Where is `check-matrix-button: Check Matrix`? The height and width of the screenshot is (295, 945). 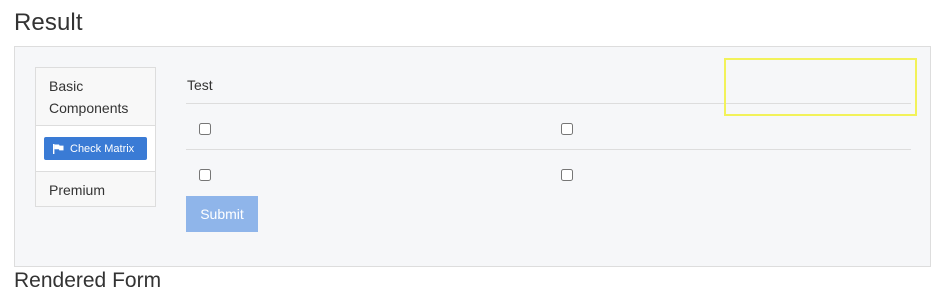
check-matrix-button: Check Matrix is located at coordinates (95, 148).